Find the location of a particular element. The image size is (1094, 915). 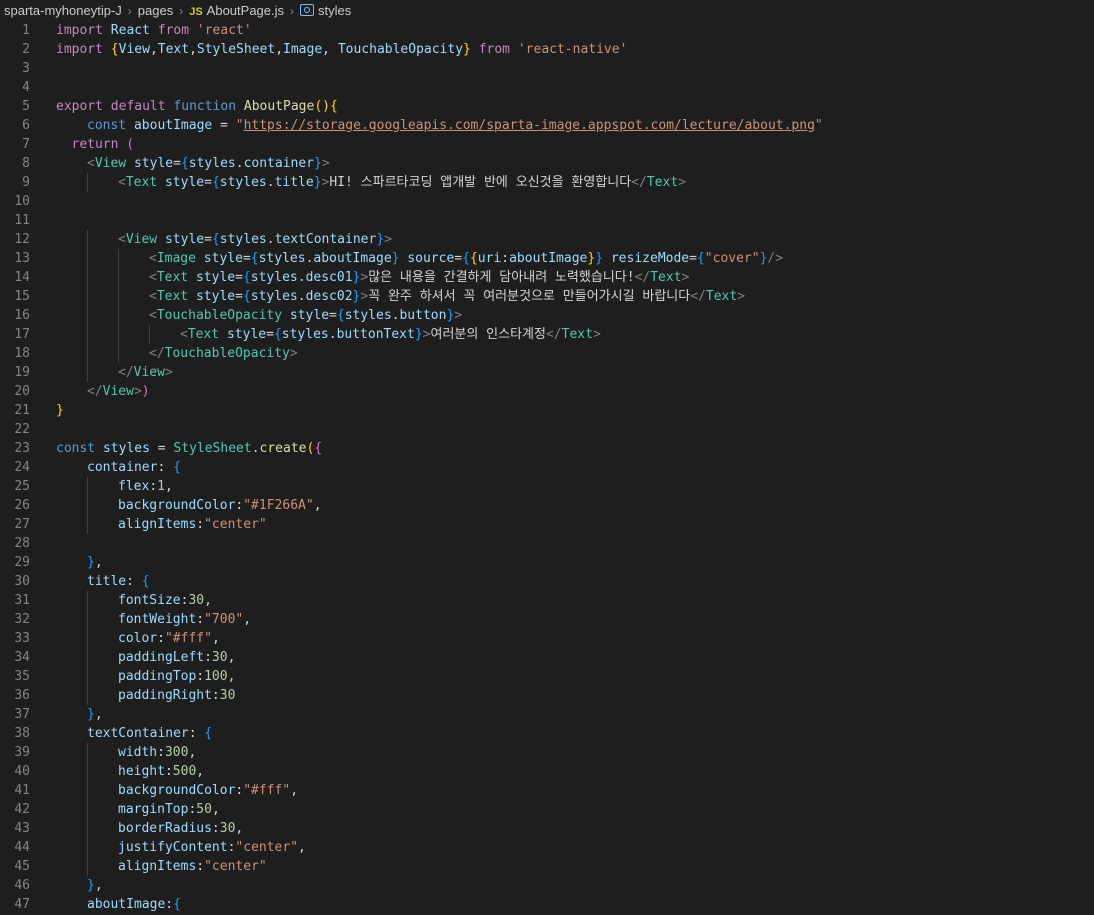

code-line: 35 paddingTop:100, is located at coordinates (547, 676).